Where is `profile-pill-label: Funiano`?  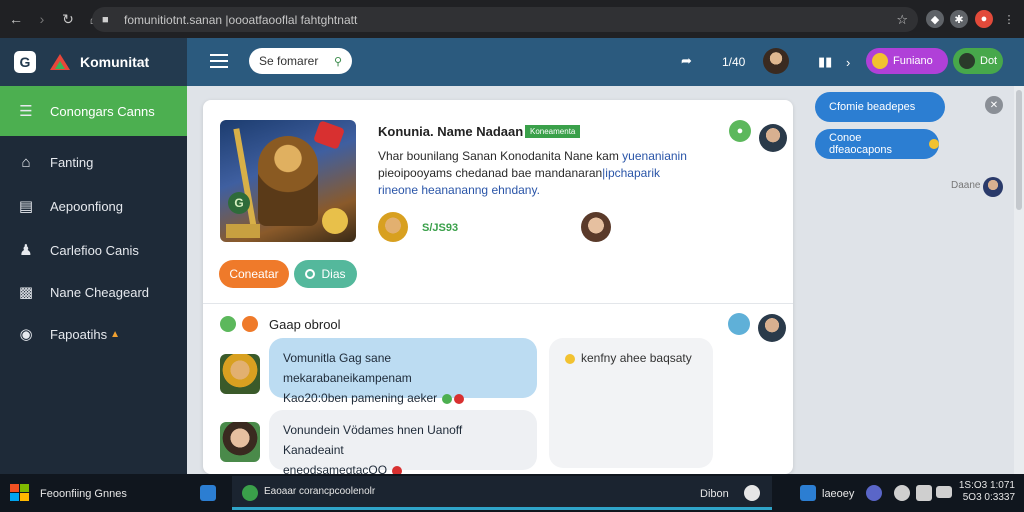 profile-pill-label: Funiano is located at coordinates (913, 61).